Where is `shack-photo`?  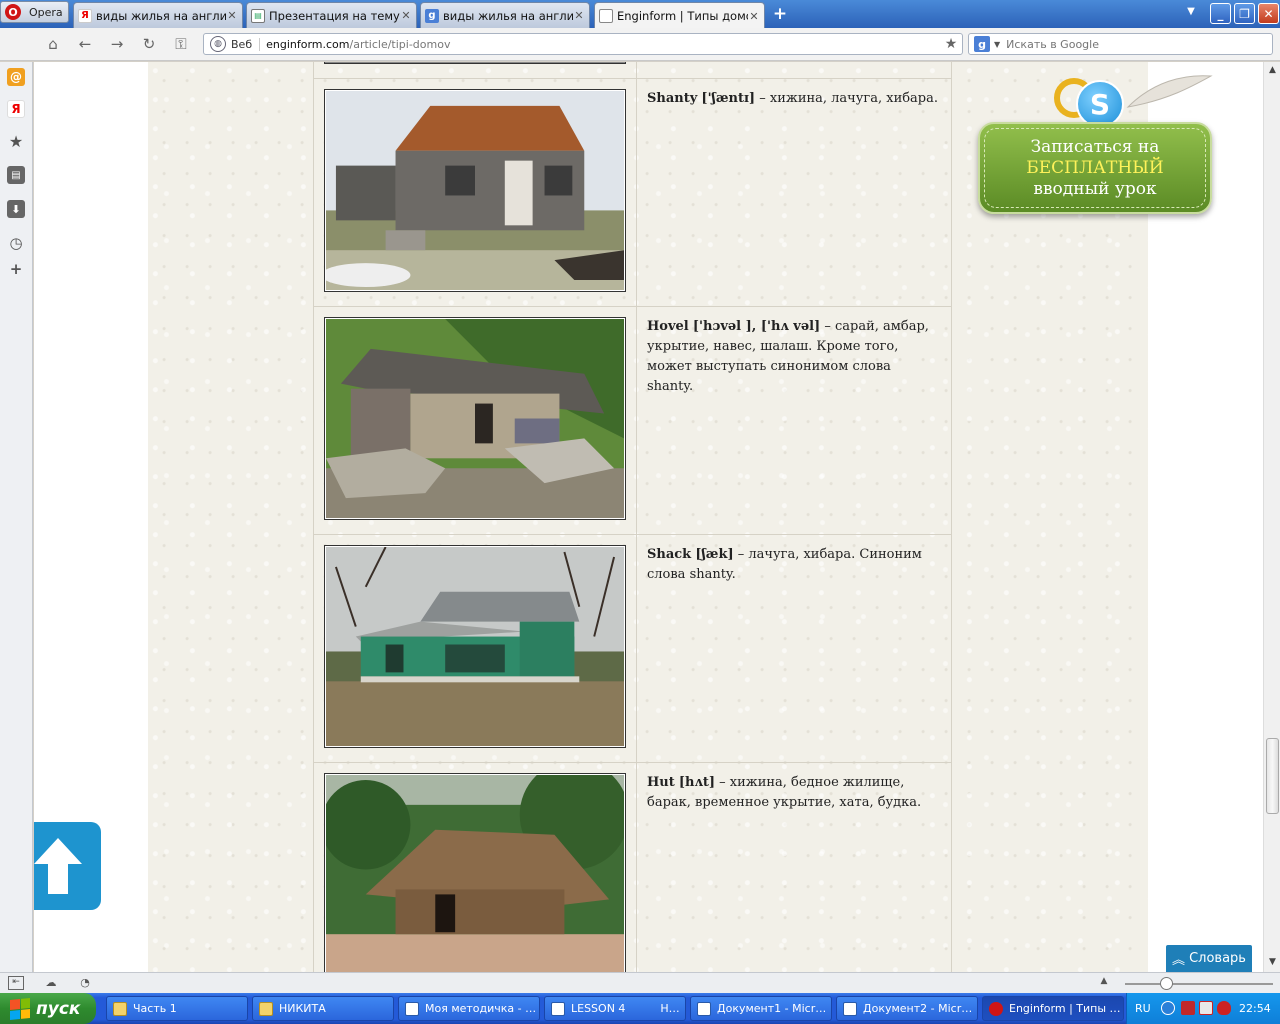 shack-photo is located at coordinates (475, 646).